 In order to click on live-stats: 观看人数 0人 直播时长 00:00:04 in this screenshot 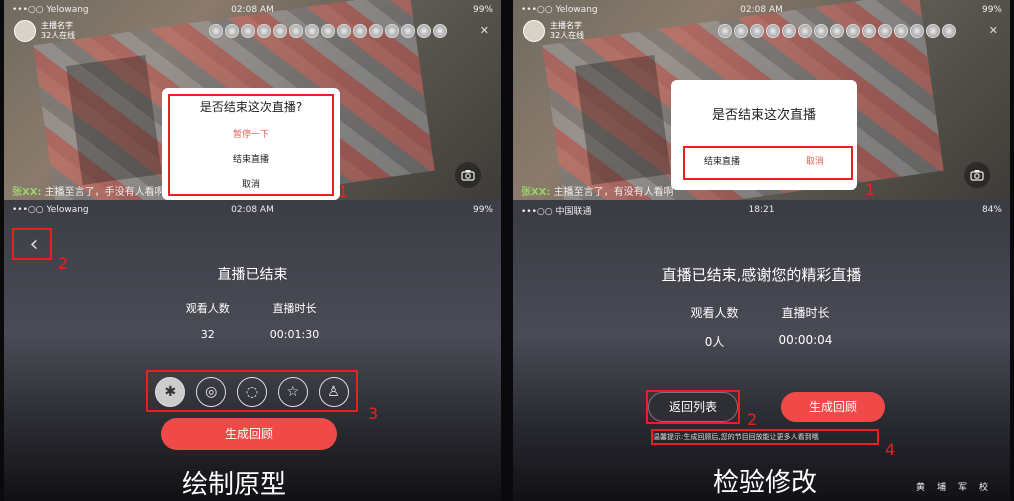, I will do `click(761, 327)`.